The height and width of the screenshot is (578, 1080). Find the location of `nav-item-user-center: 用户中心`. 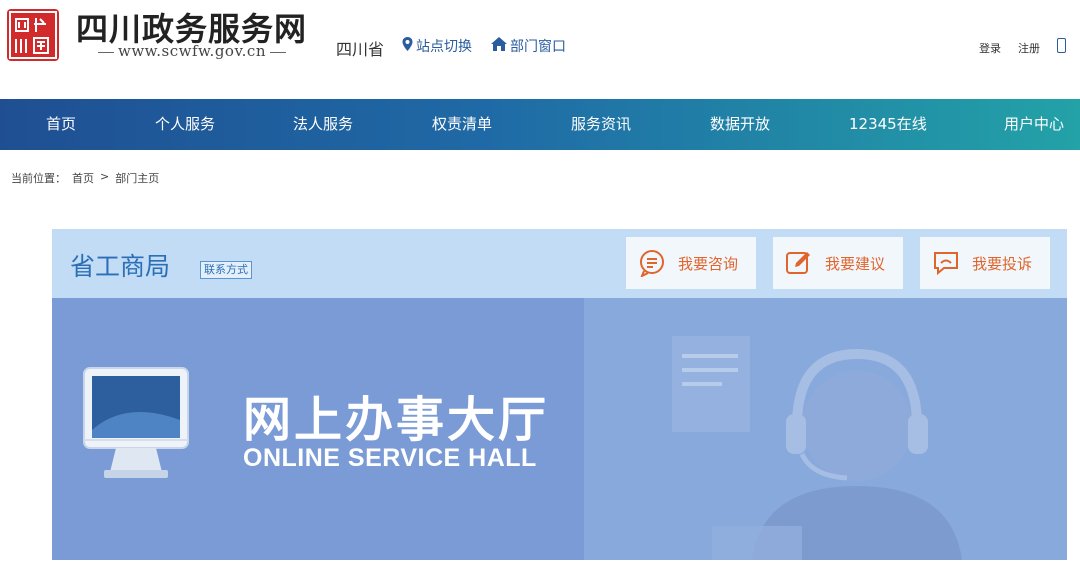

nav-item-user-center: 用户中心 is located at coordinates (1034, 124).